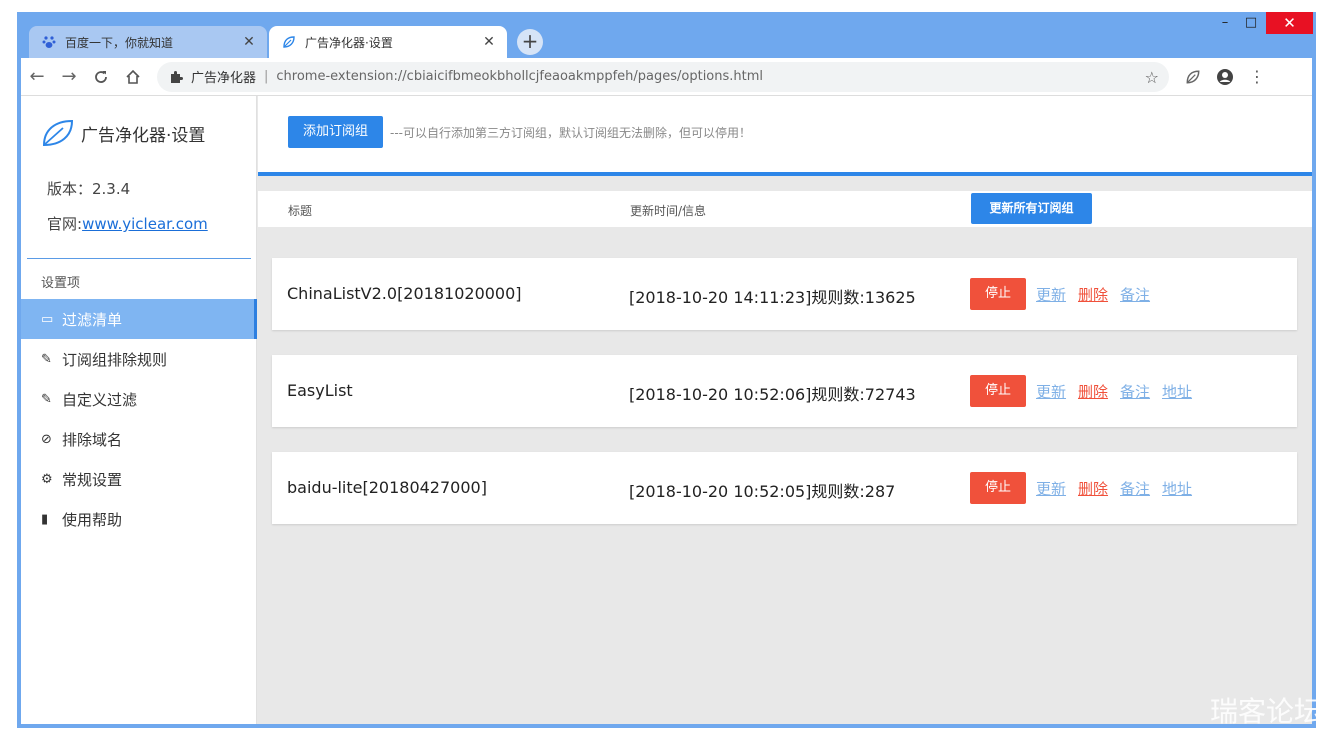 This screenshot has height=745, width=1333. What do you see at coordinates (320, 390) in the screenshot?
I see `row-title: EasyList` at bounding box center [320, 390].